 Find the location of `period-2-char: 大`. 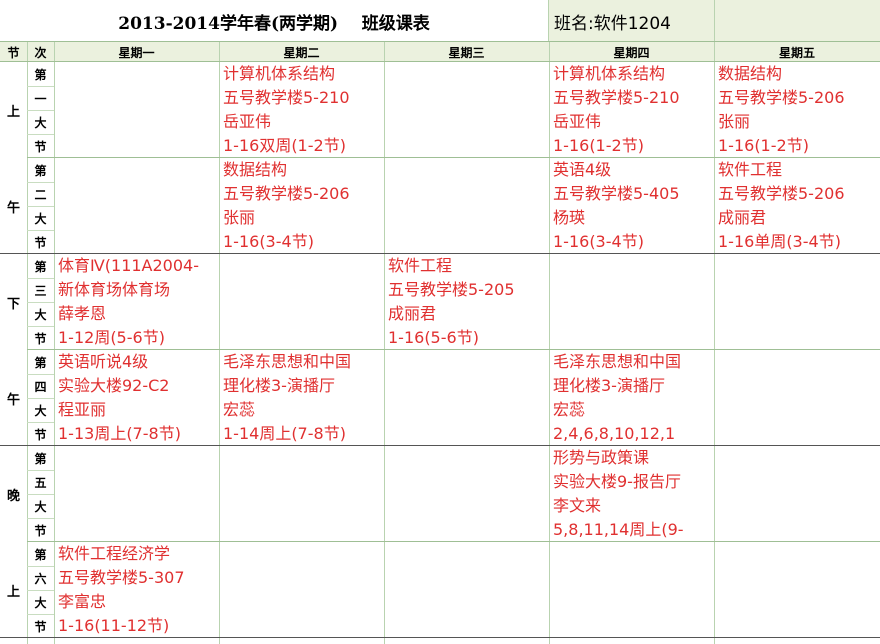

period-2-char: 大 is located at coordinates (40, 218).